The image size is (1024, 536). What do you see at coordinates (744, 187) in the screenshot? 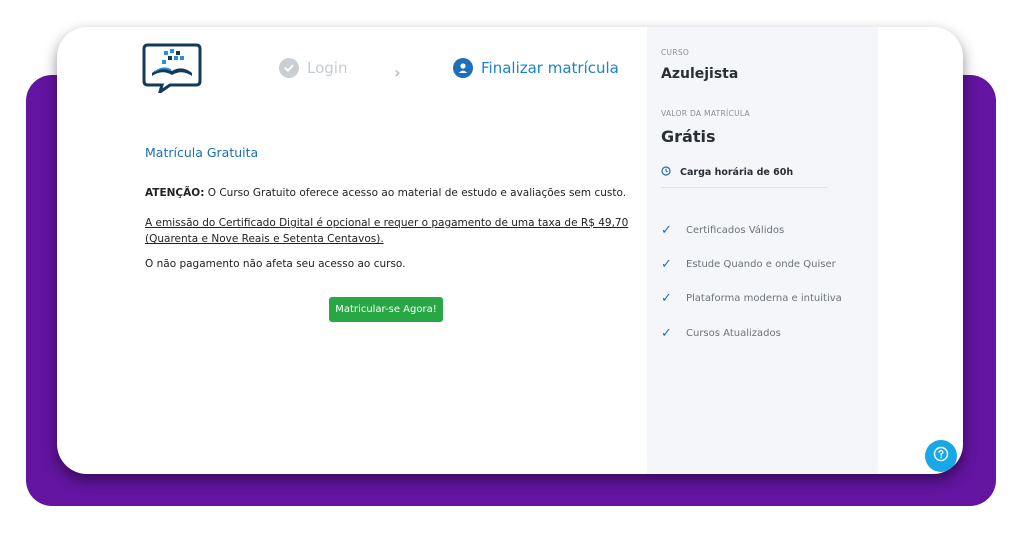
I see `summary-divider` at bounding box center [744, 187].